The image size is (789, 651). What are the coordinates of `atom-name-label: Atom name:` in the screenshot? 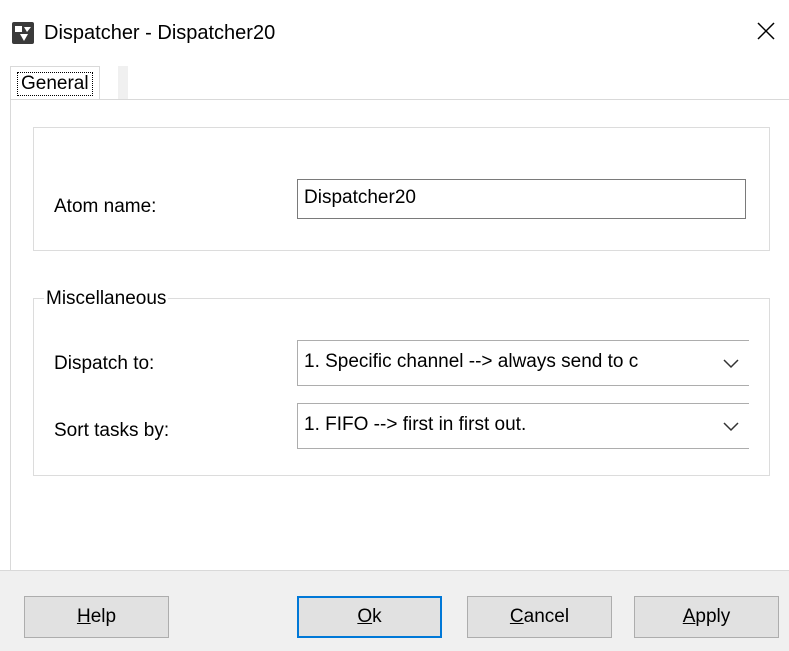 It's located at (105, 206).